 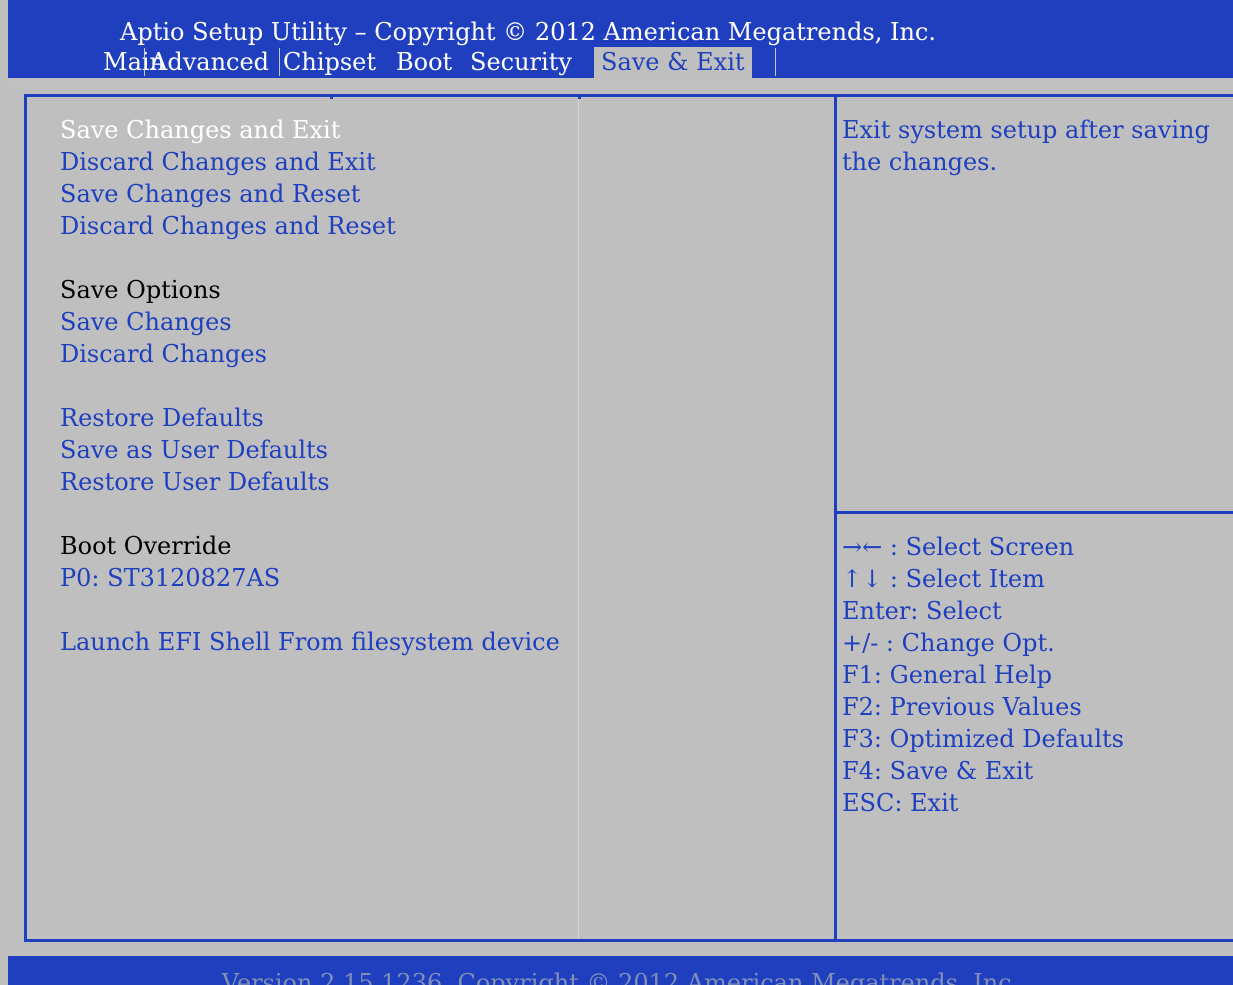 What do you see at coordinates (424, 62) in the screenshot?
I see `tab-boot: Boot` at bounding box center [424, 62].